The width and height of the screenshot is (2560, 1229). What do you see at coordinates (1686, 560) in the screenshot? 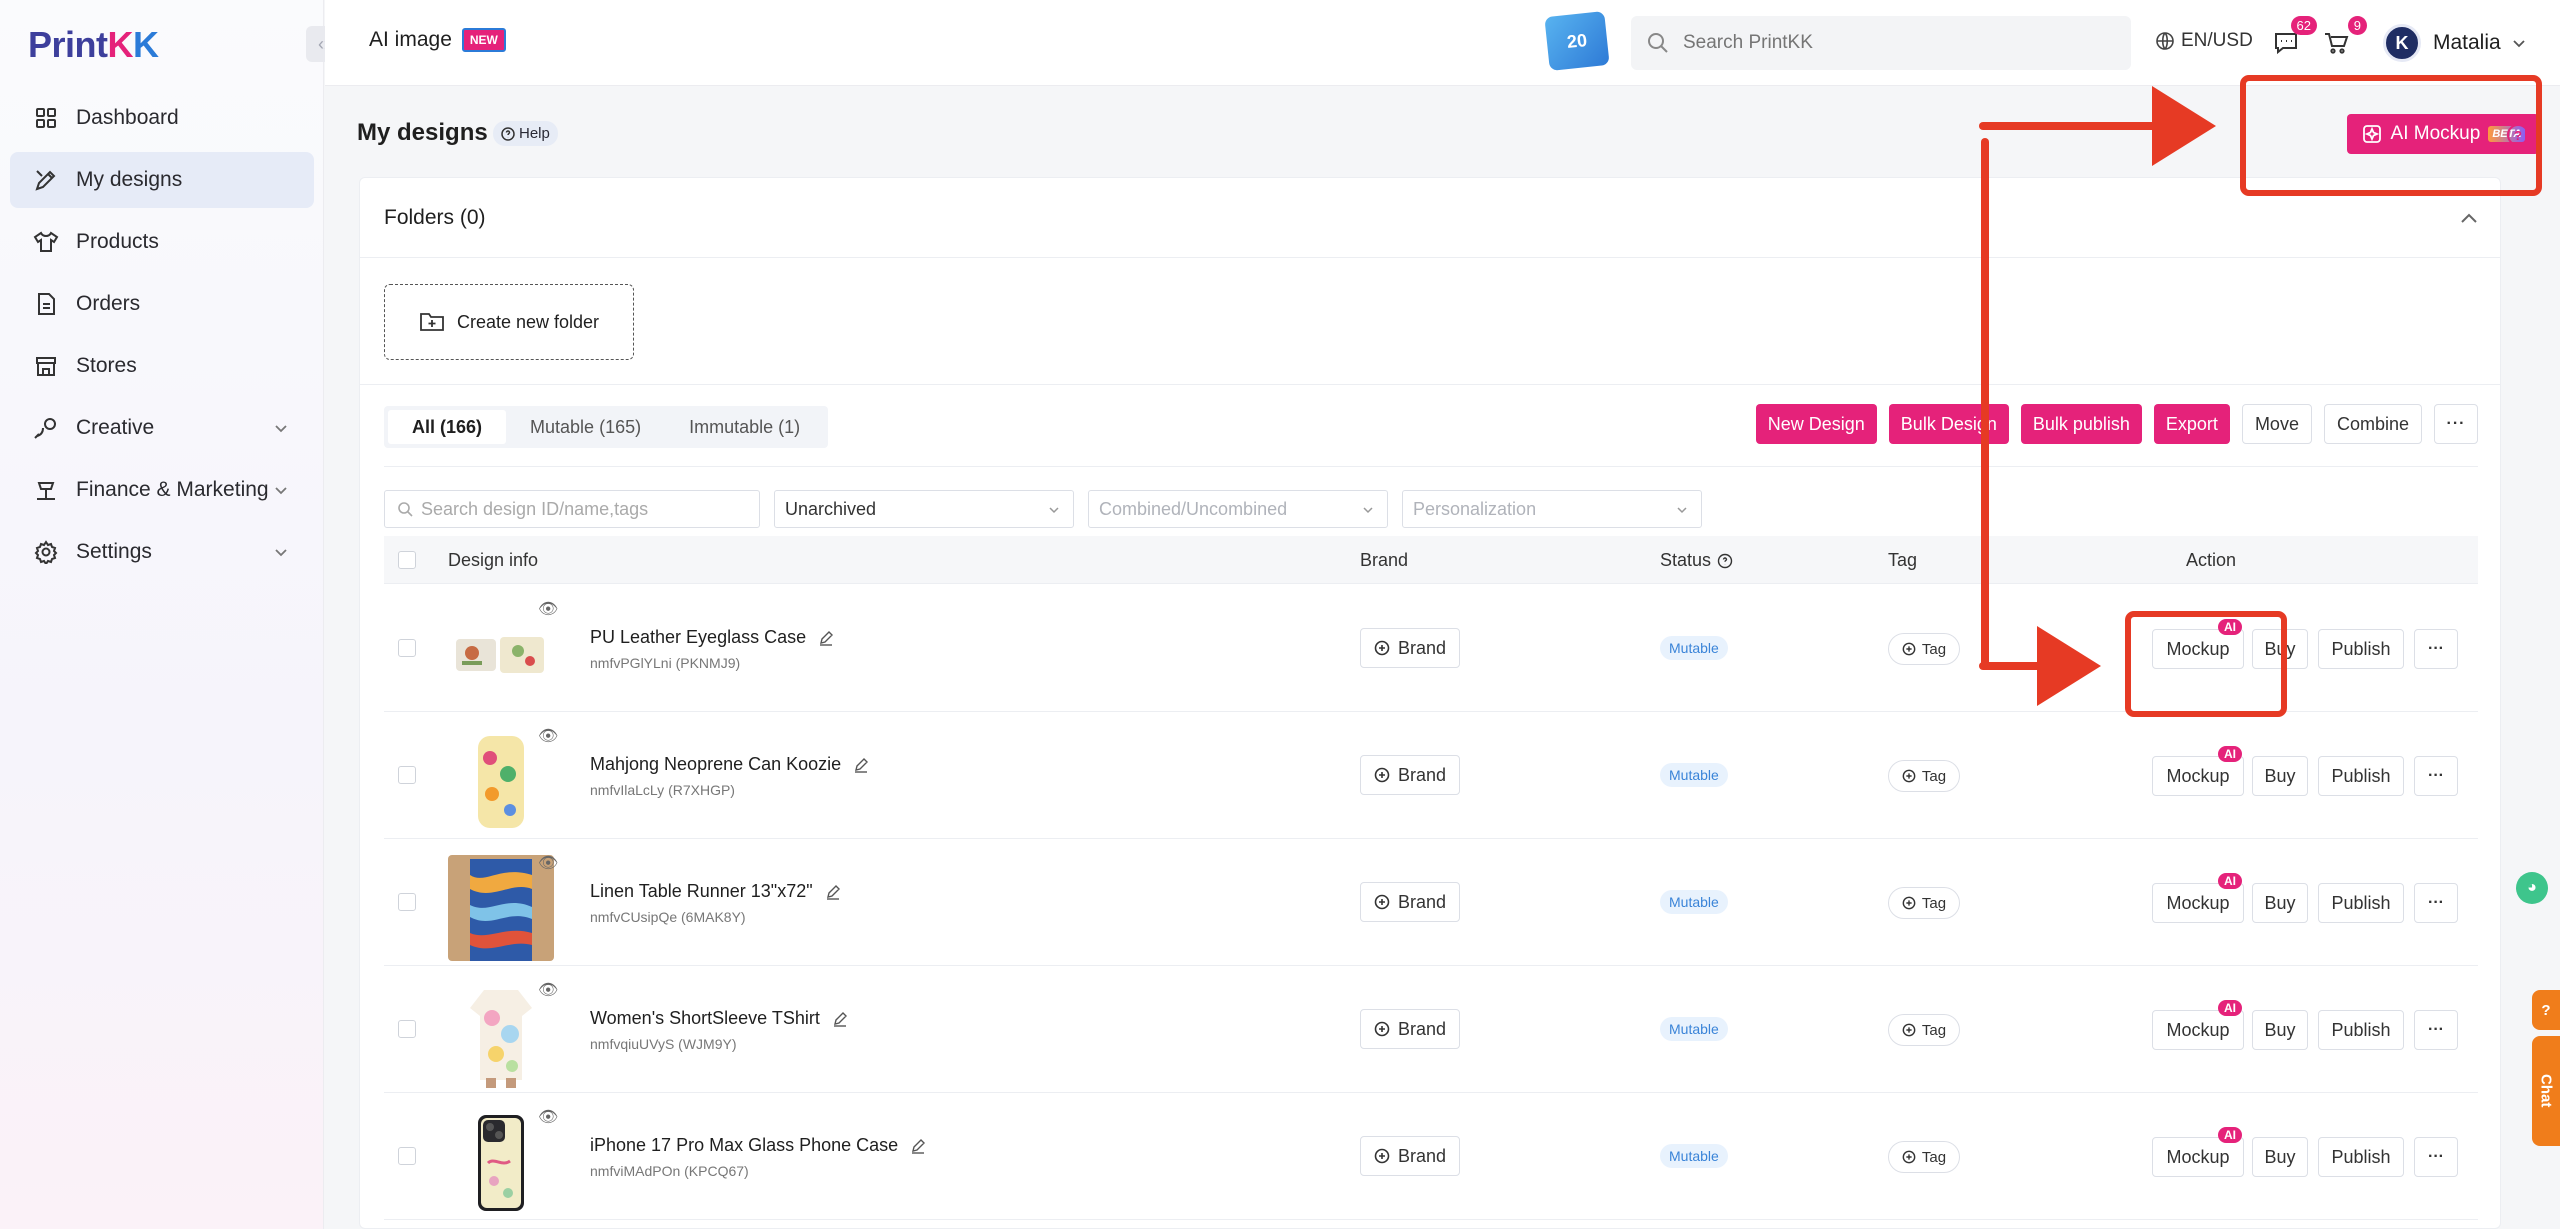
I see `column-status-label: Status` at bounding box center [1686, 560].